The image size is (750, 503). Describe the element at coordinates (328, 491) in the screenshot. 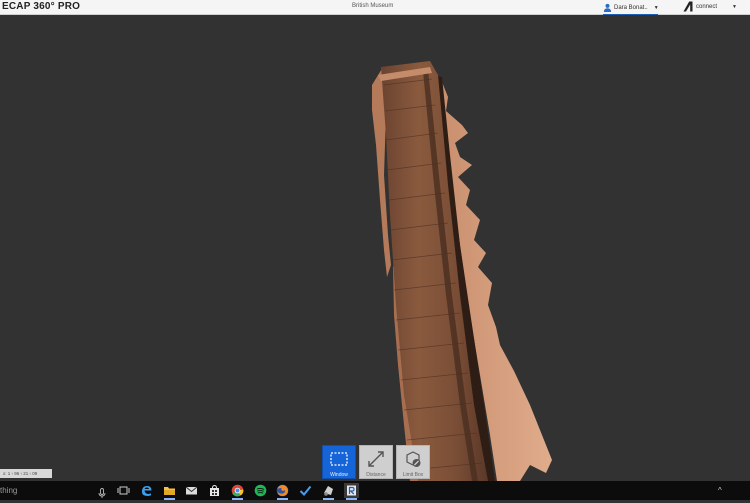

I see `recap-photo-icon` at that location.